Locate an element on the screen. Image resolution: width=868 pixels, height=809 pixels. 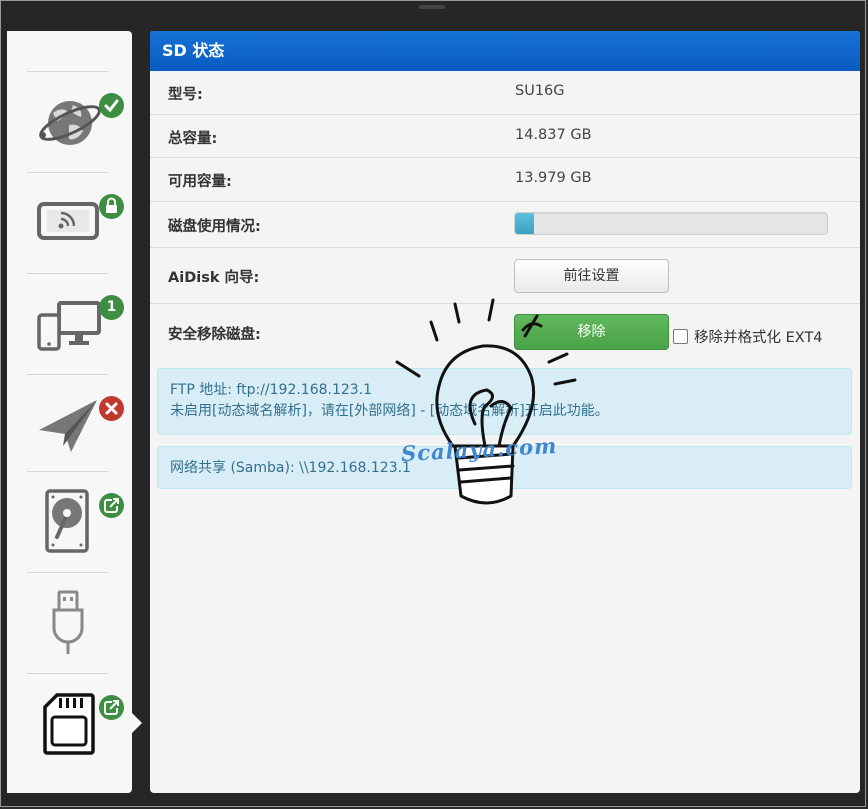
panel-title: SD 状态 is located at coordinates (505, 51).